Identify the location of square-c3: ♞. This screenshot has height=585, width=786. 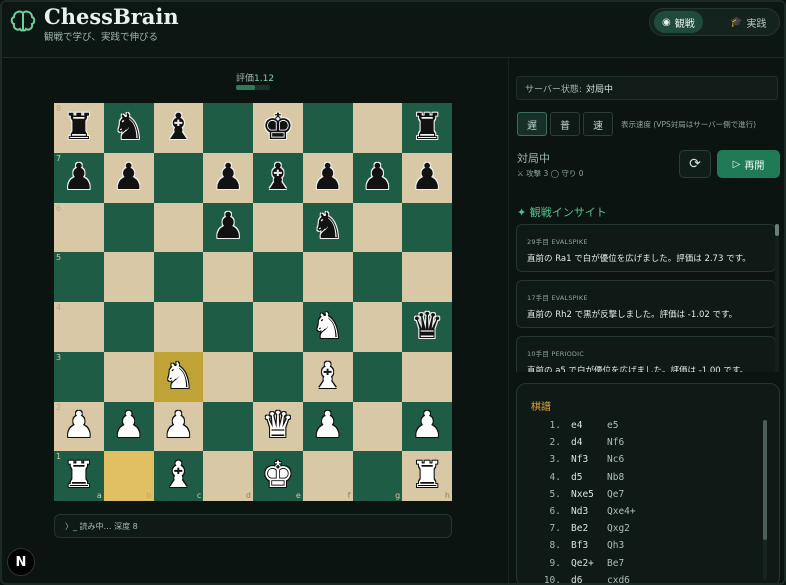
(178, 376).